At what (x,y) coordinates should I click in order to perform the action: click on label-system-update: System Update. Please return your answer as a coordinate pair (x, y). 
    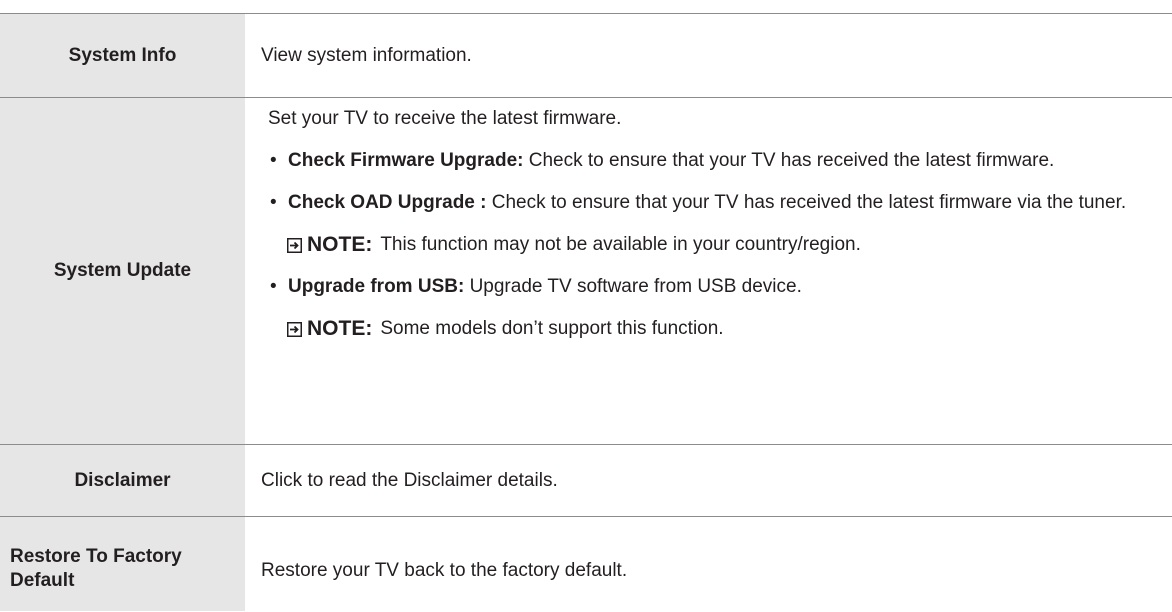
    Looking at the image, I should click on (122, 271).